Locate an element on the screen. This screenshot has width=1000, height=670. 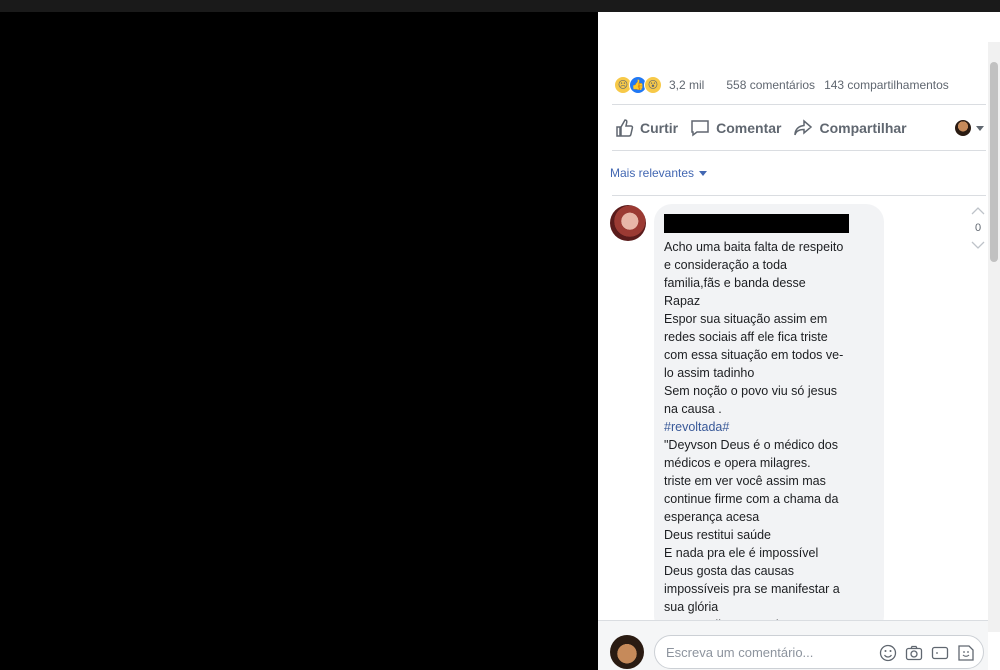
scrollbar is located at coordinates (994, 337).